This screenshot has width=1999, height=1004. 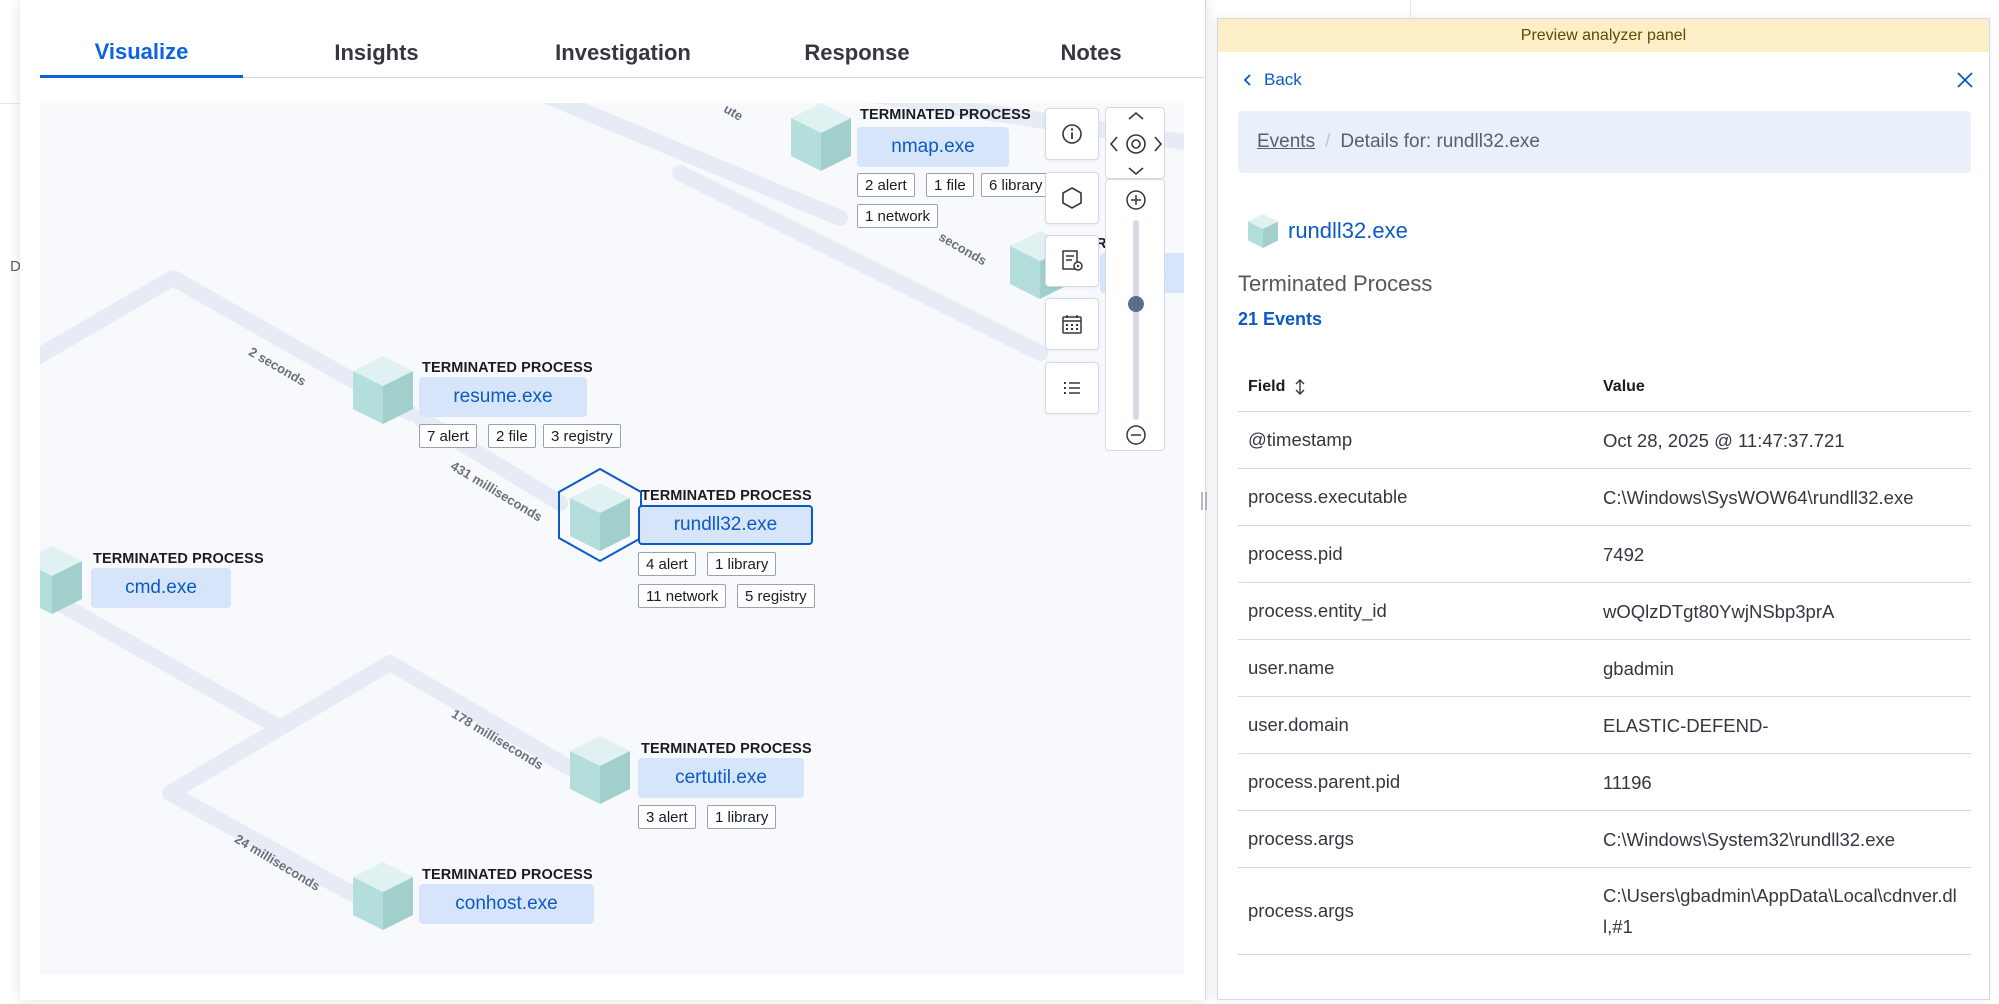 I want to click on zoom-controls, so click(x=1135, y=315).